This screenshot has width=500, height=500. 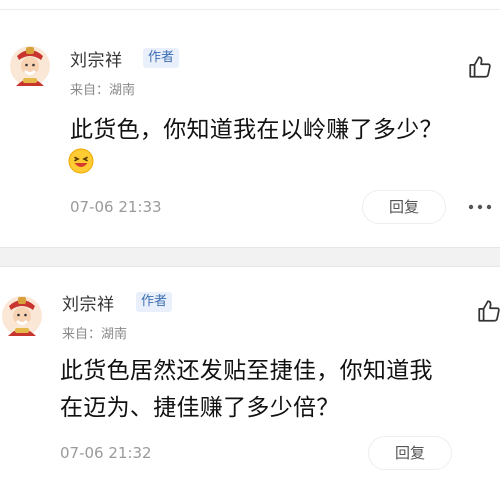 I want to click on comment-timestamp: 07-06 21:33, so click(x=116, y=207).